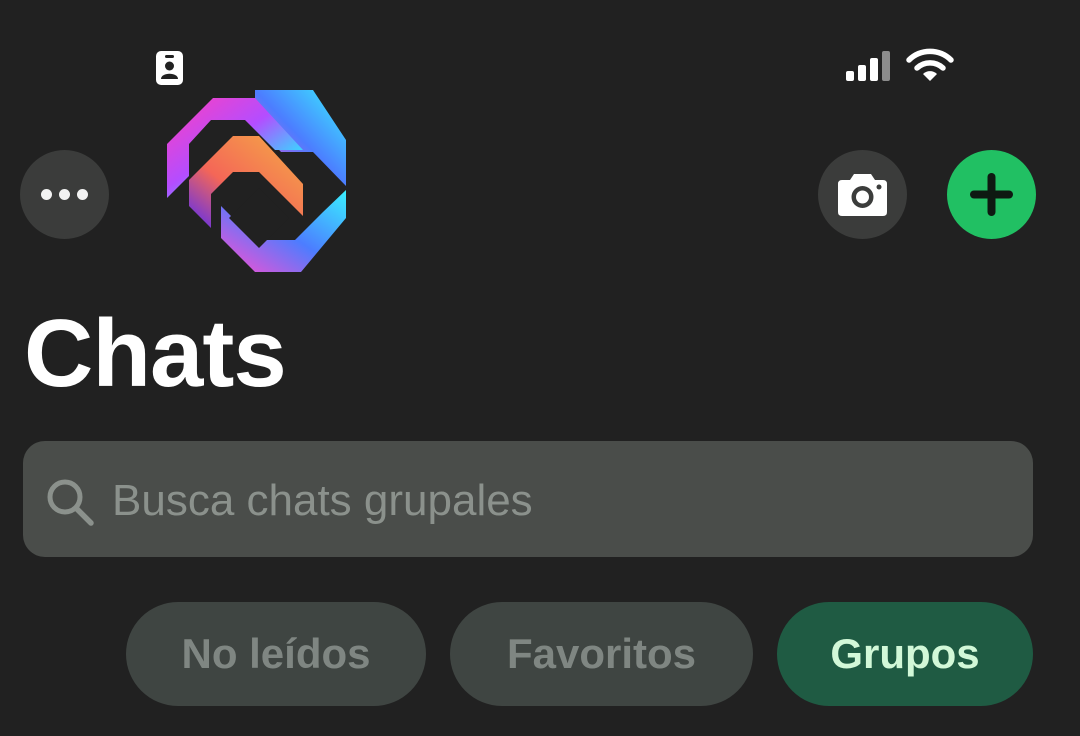 This screenshot has height=736, width=1080. I want to click on filter-chip-unread: No leídos, so click(276, 654).